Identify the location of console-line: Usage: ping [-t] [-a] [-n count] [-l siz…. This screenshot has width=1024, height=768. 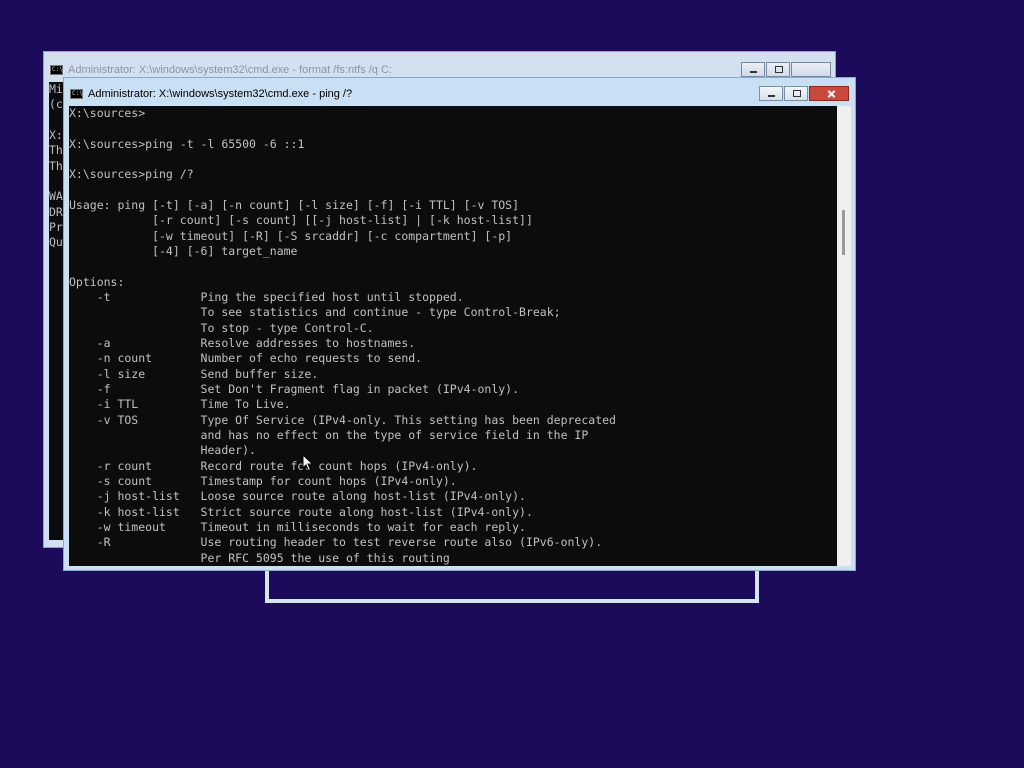
(294, 204).